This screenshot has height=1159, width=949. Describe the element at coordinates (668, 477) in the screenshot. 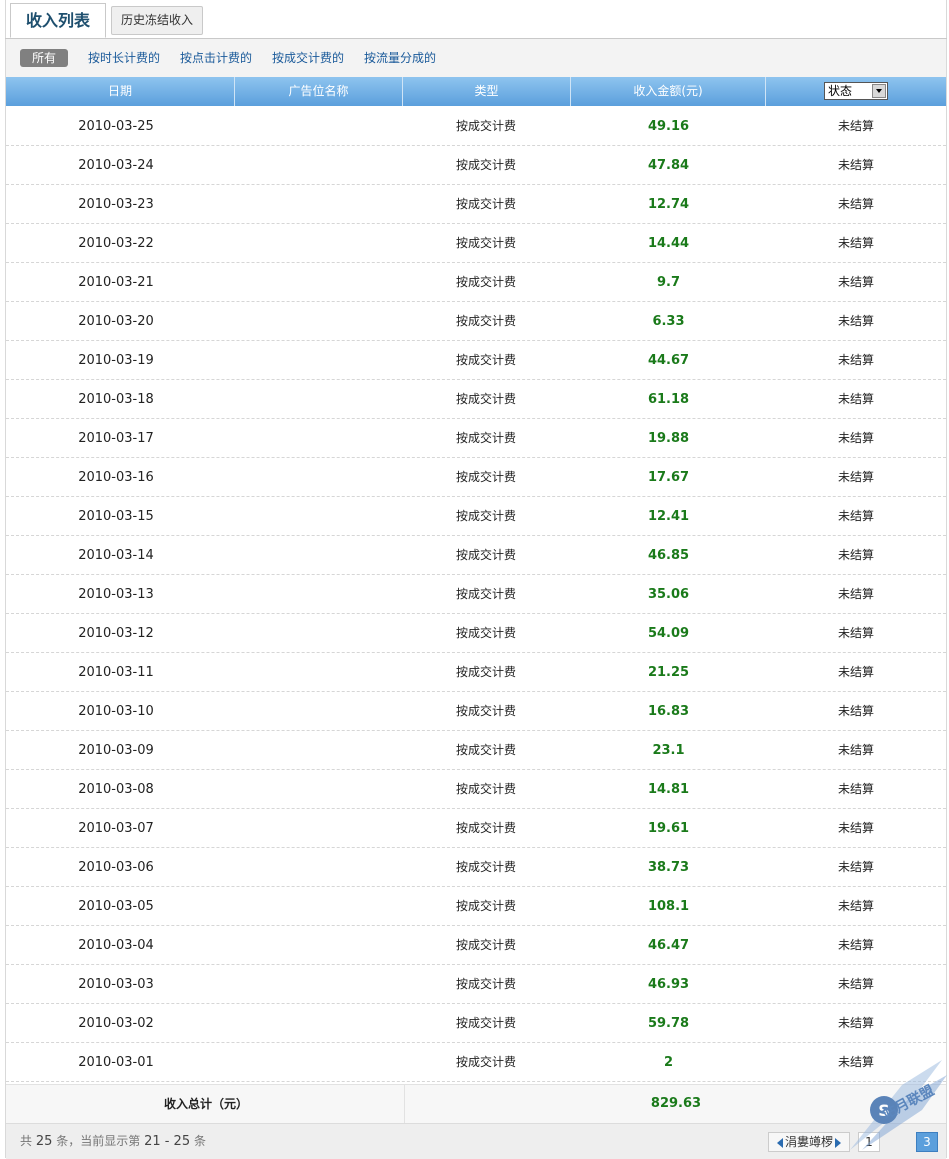

I see `cell-amount: 17.67` at that location.